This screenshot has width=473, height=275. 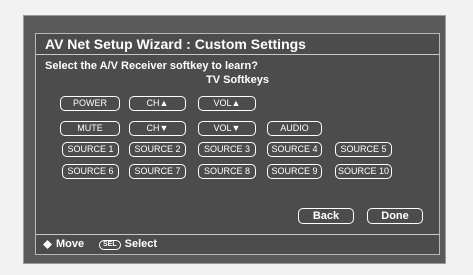 I want to click on back-button: Back, so click(x=326, y=216).